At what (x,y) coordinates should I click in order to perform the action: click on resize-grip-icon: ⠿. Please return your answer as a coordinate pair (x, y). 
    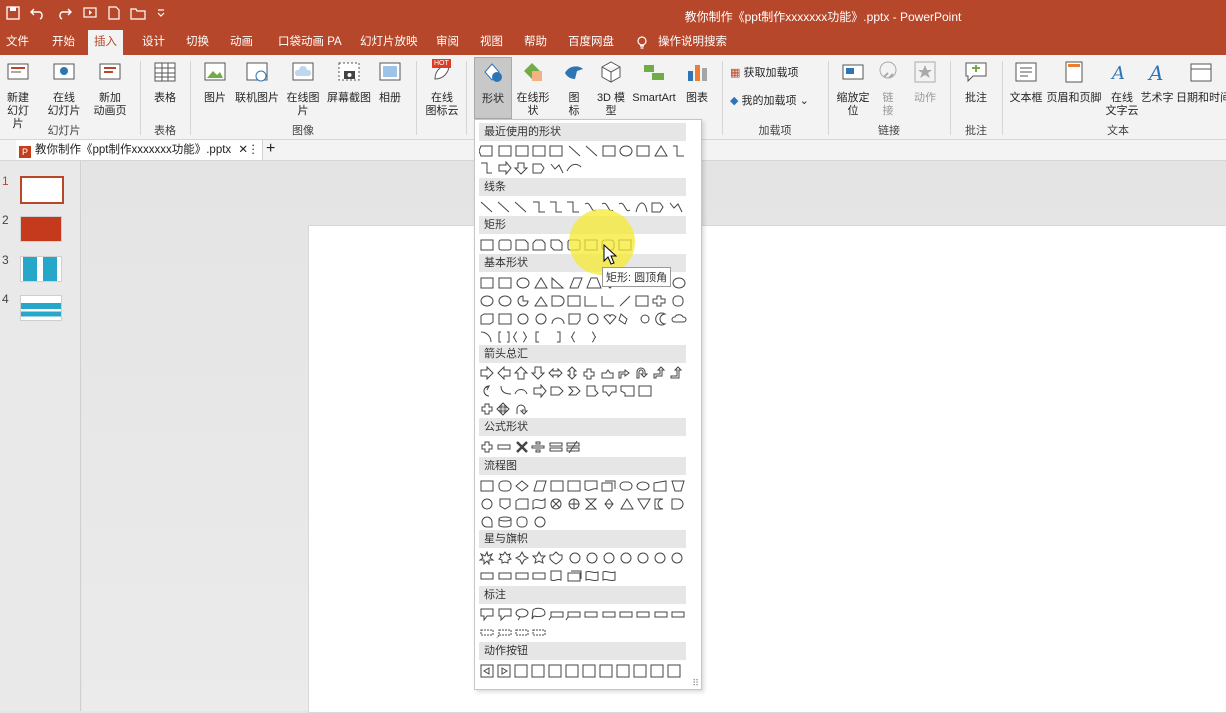
    Looking at the image, I should click on (695, 683).